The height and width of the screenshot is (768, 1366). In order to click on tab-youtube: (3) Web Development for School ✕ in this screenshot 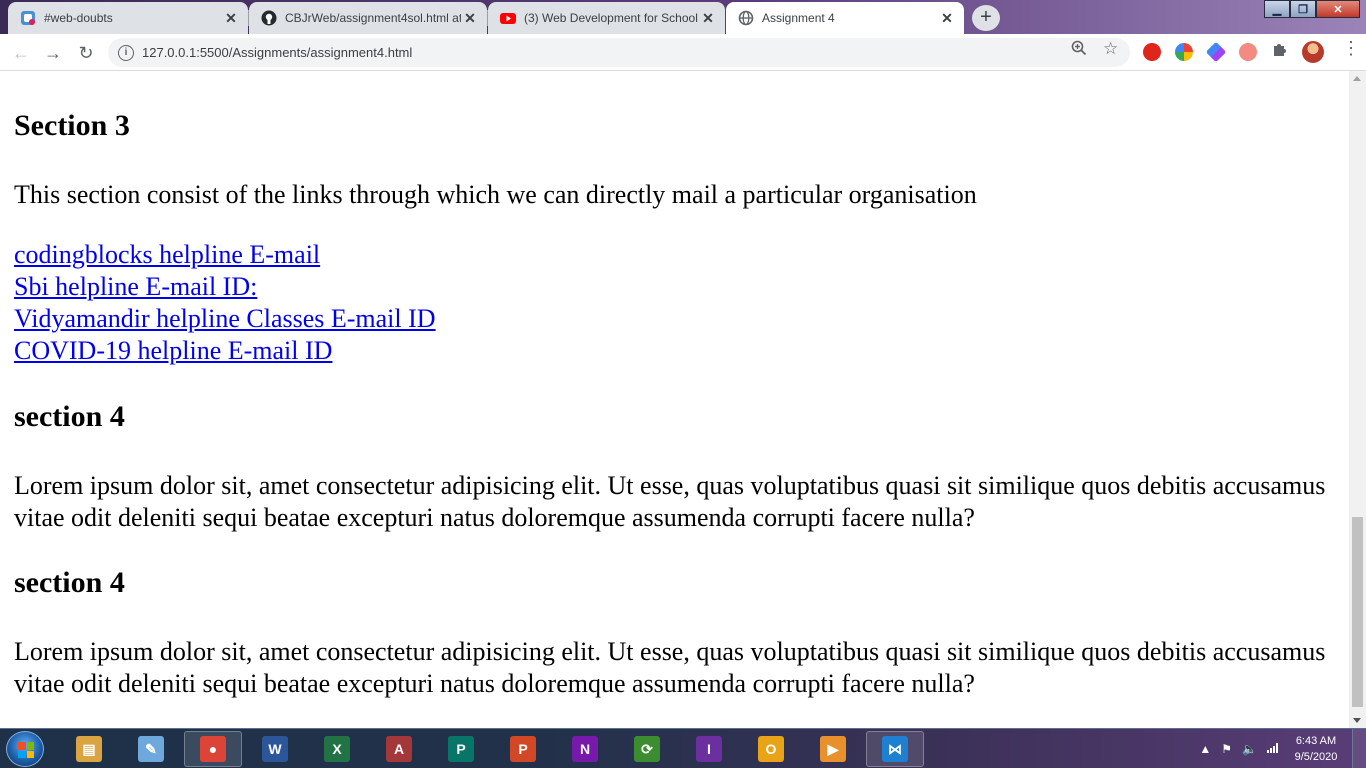, I will do `click(606, 18)`.